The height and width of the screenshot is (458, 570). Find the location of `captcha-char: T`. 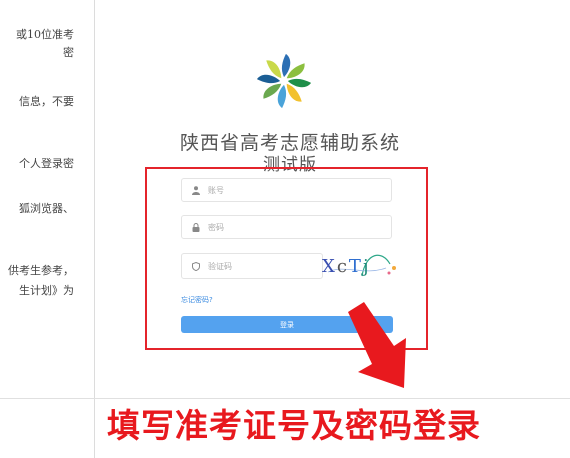

captcha-char: T is located at coordinates (355, 266).